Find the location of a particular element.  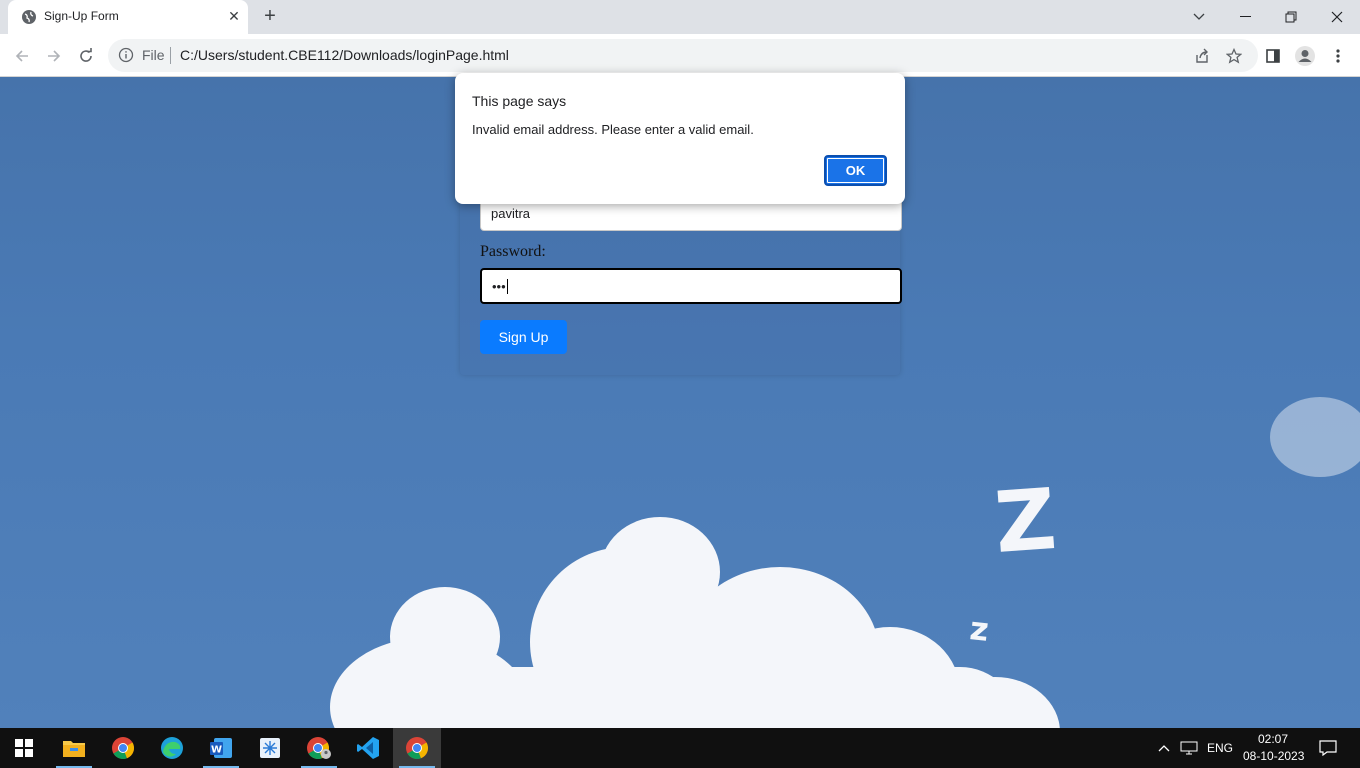

svg-text: W is located at coordinates (216, 750).